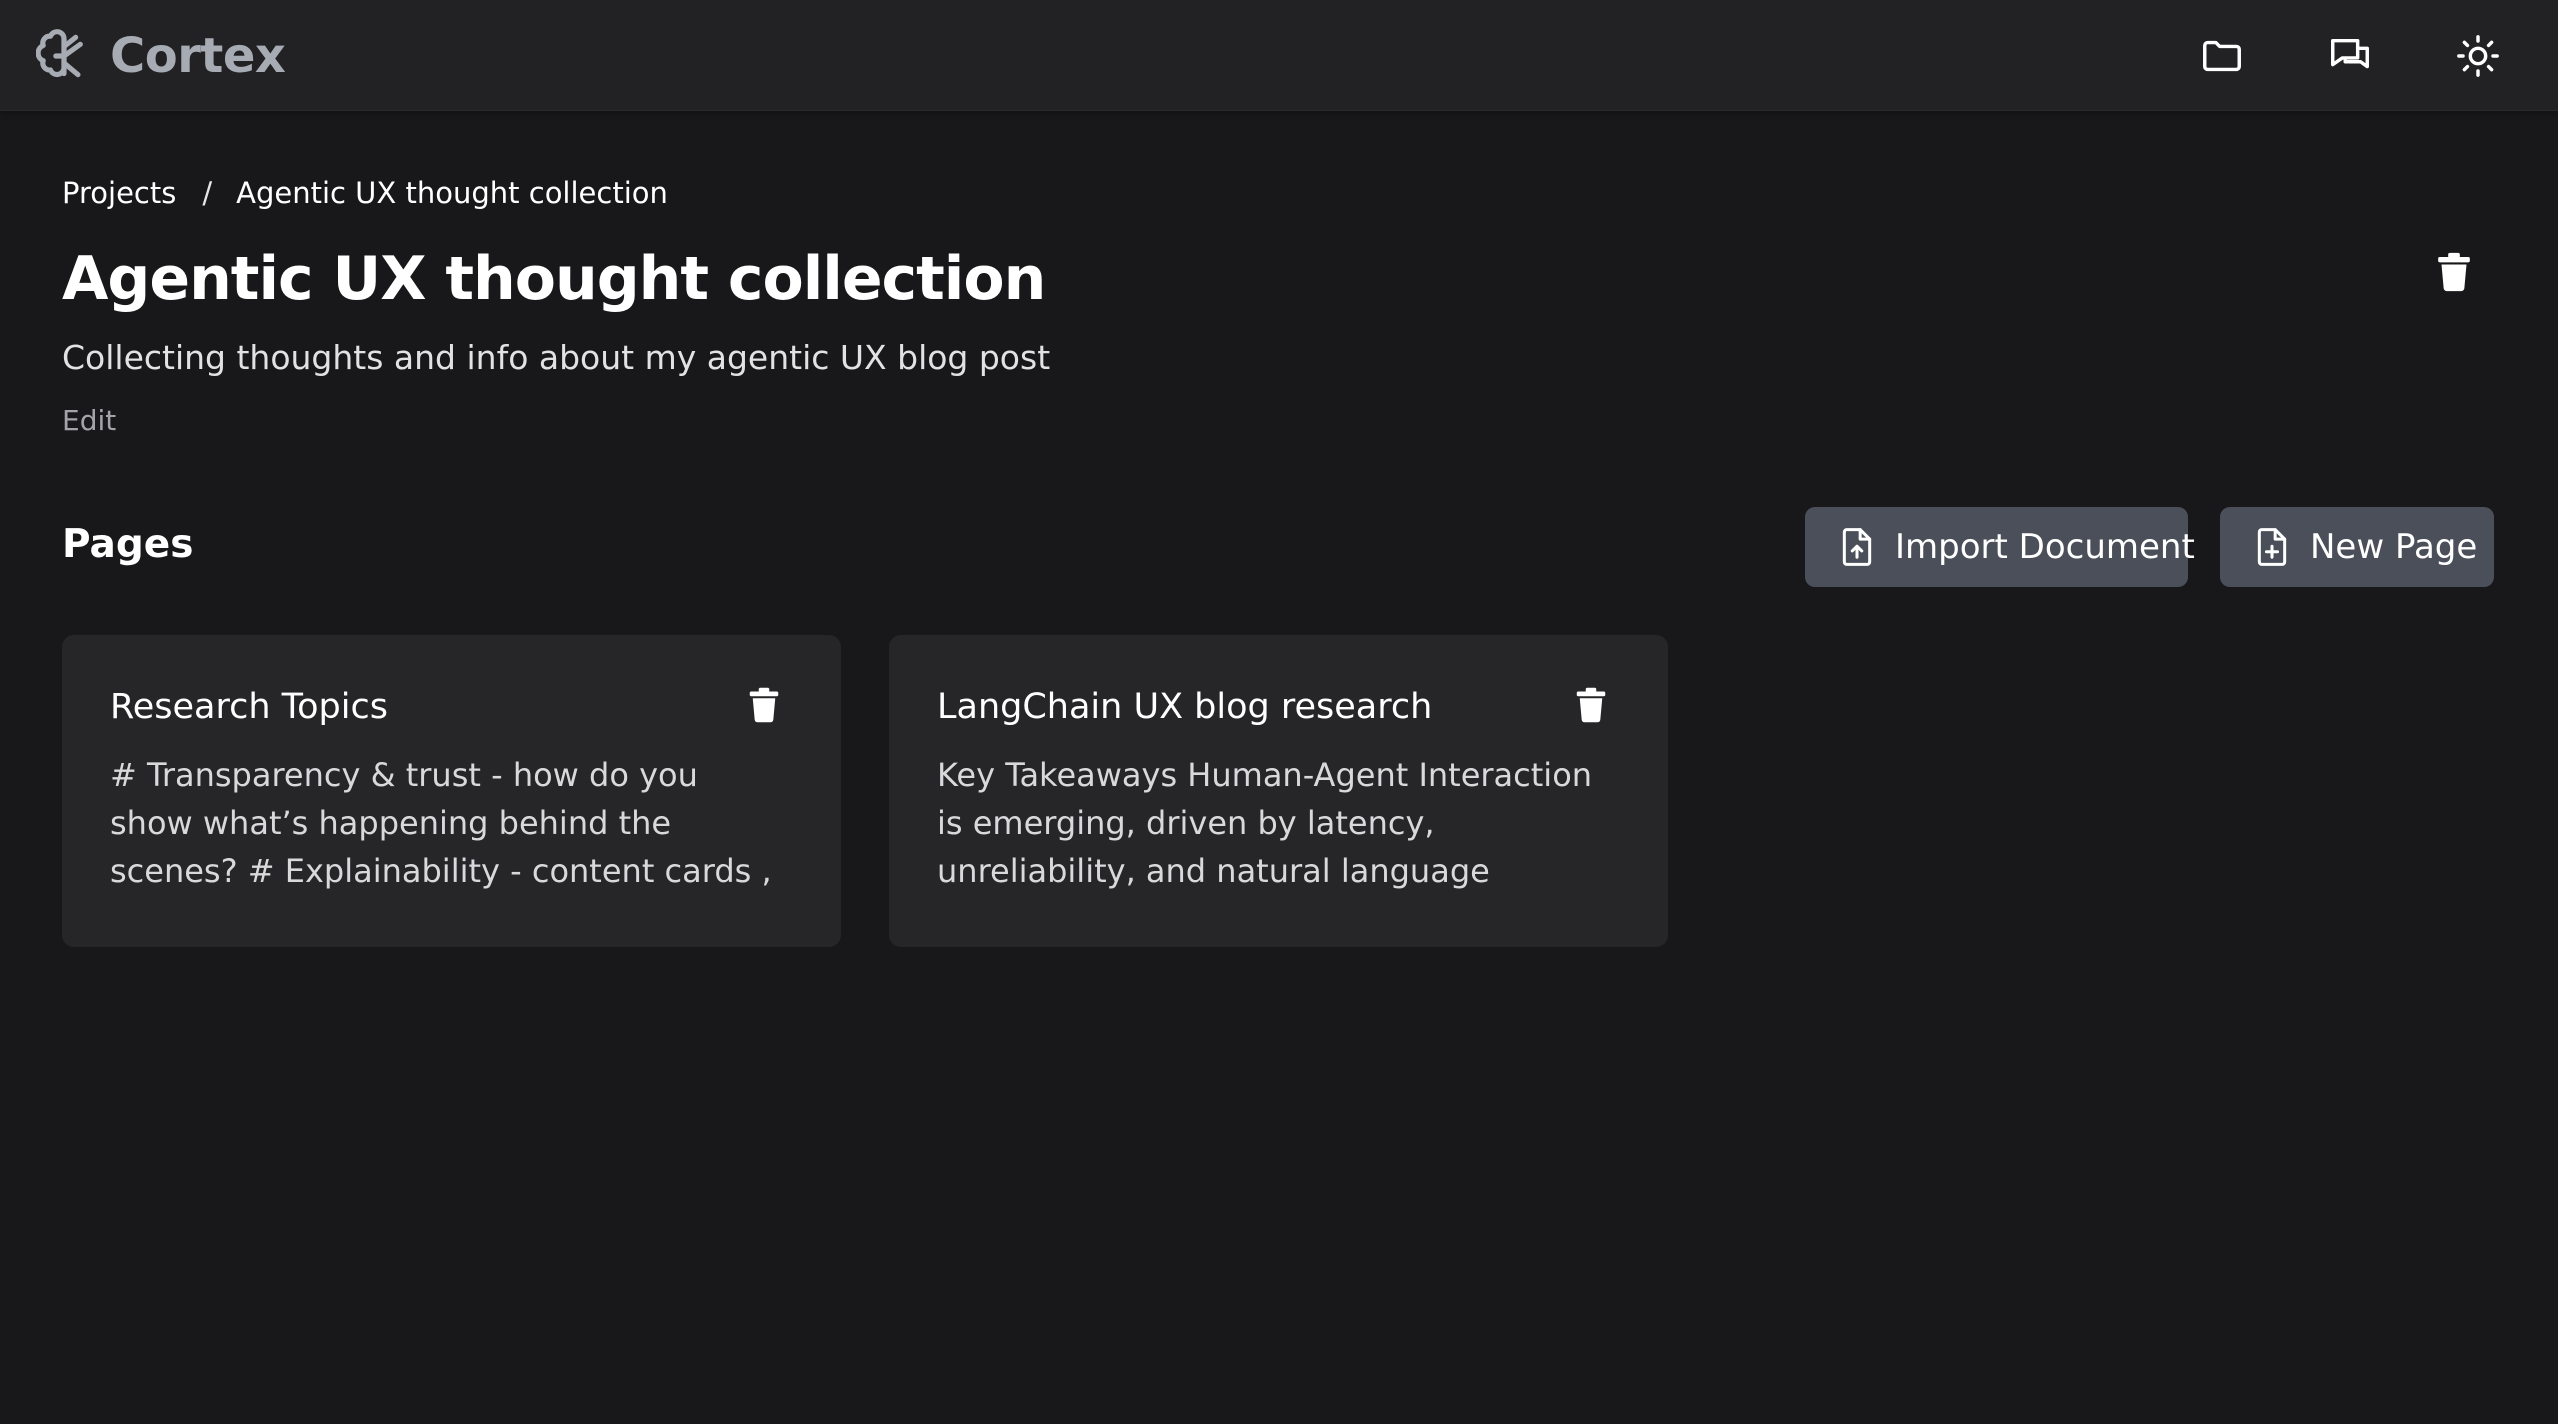 The width and height of the screenshot is (2558, 1424). What do you see at coordinates (554, 279) in the screenshot?
I see `page-title: Agentic UX thought collection` at bounding box center [554, 279].